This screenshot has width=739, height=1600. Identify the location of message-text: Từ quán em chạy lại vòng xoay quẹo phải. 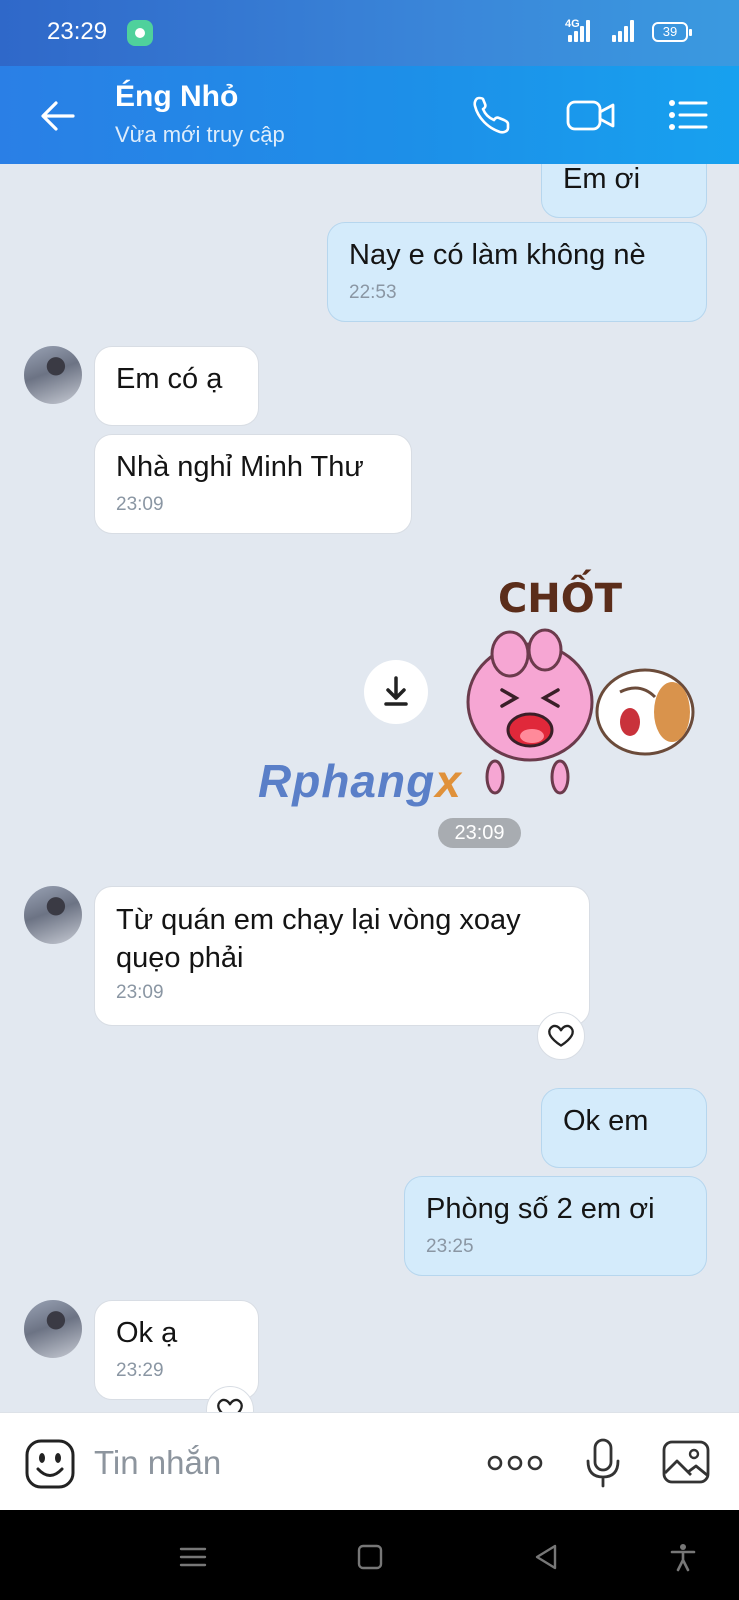
(318, 939).